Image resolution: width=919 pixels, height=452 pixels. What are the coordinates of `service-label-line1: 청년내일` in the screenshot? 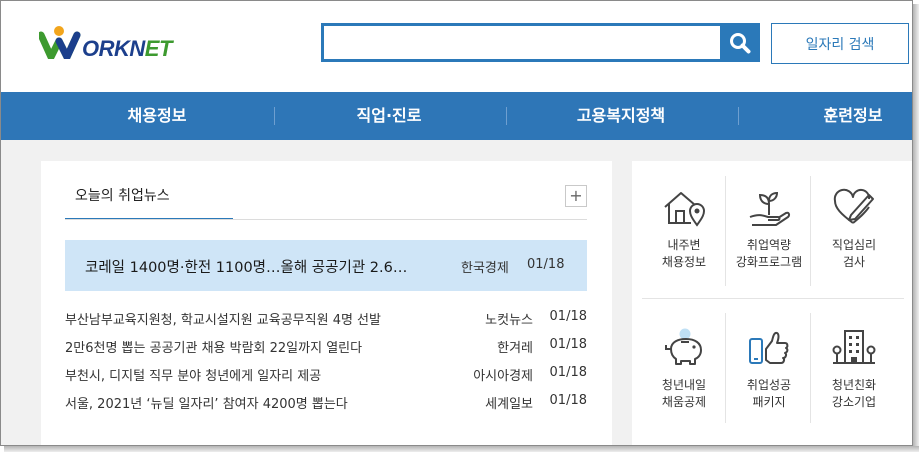 It's located at (684, 385).